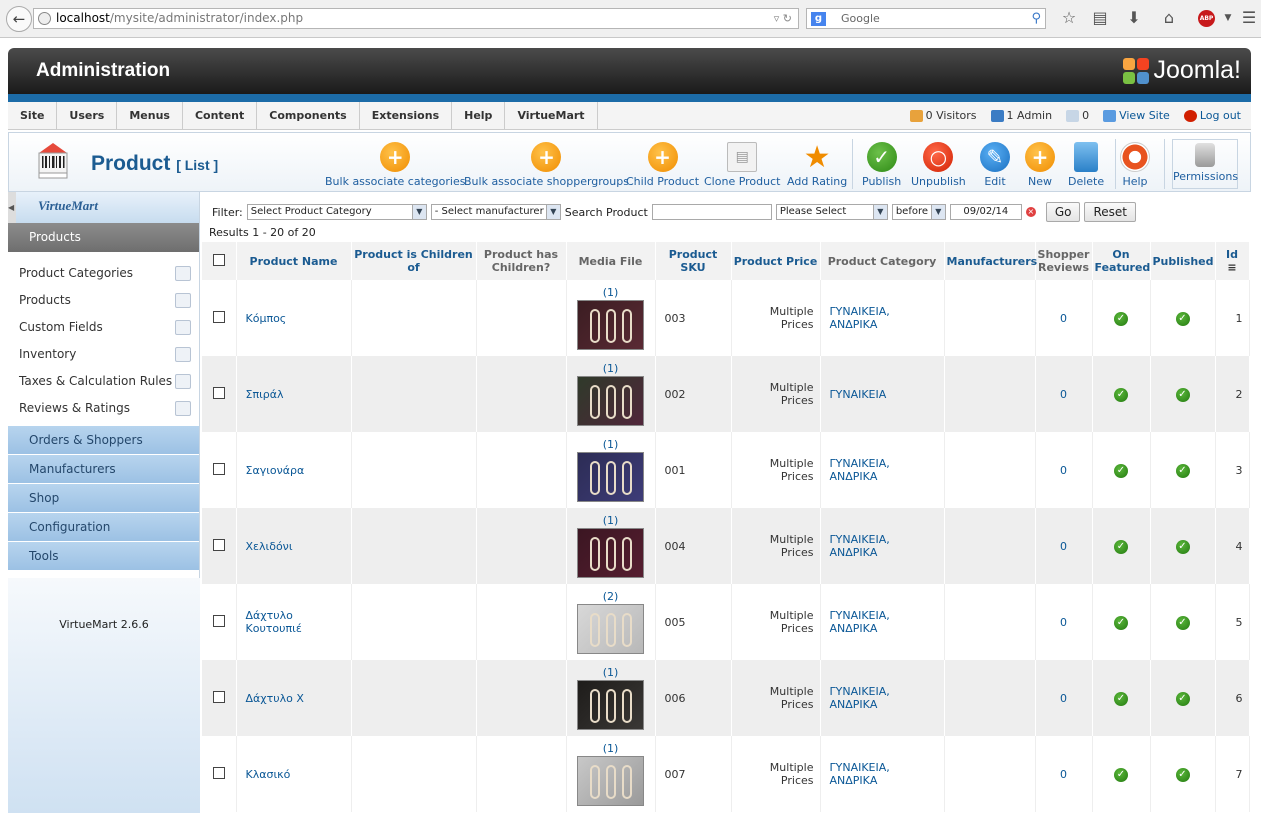 This screenshot has height=813, width=1261. I want to click on header-product-price: Product Price, so click(776, 261).